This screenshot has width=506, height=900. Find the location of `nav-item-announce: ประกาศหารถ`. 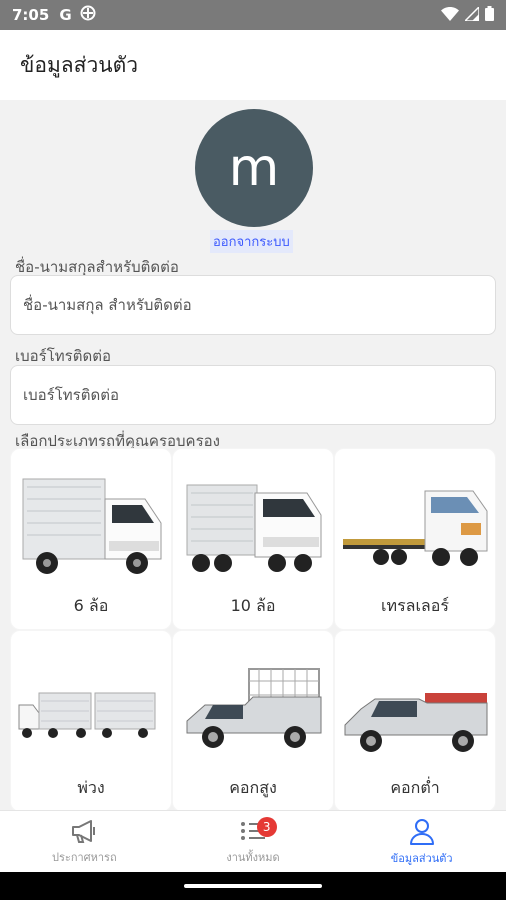

nav-item-announce: ประกาศหารถ is located at coordinates (84, 841).